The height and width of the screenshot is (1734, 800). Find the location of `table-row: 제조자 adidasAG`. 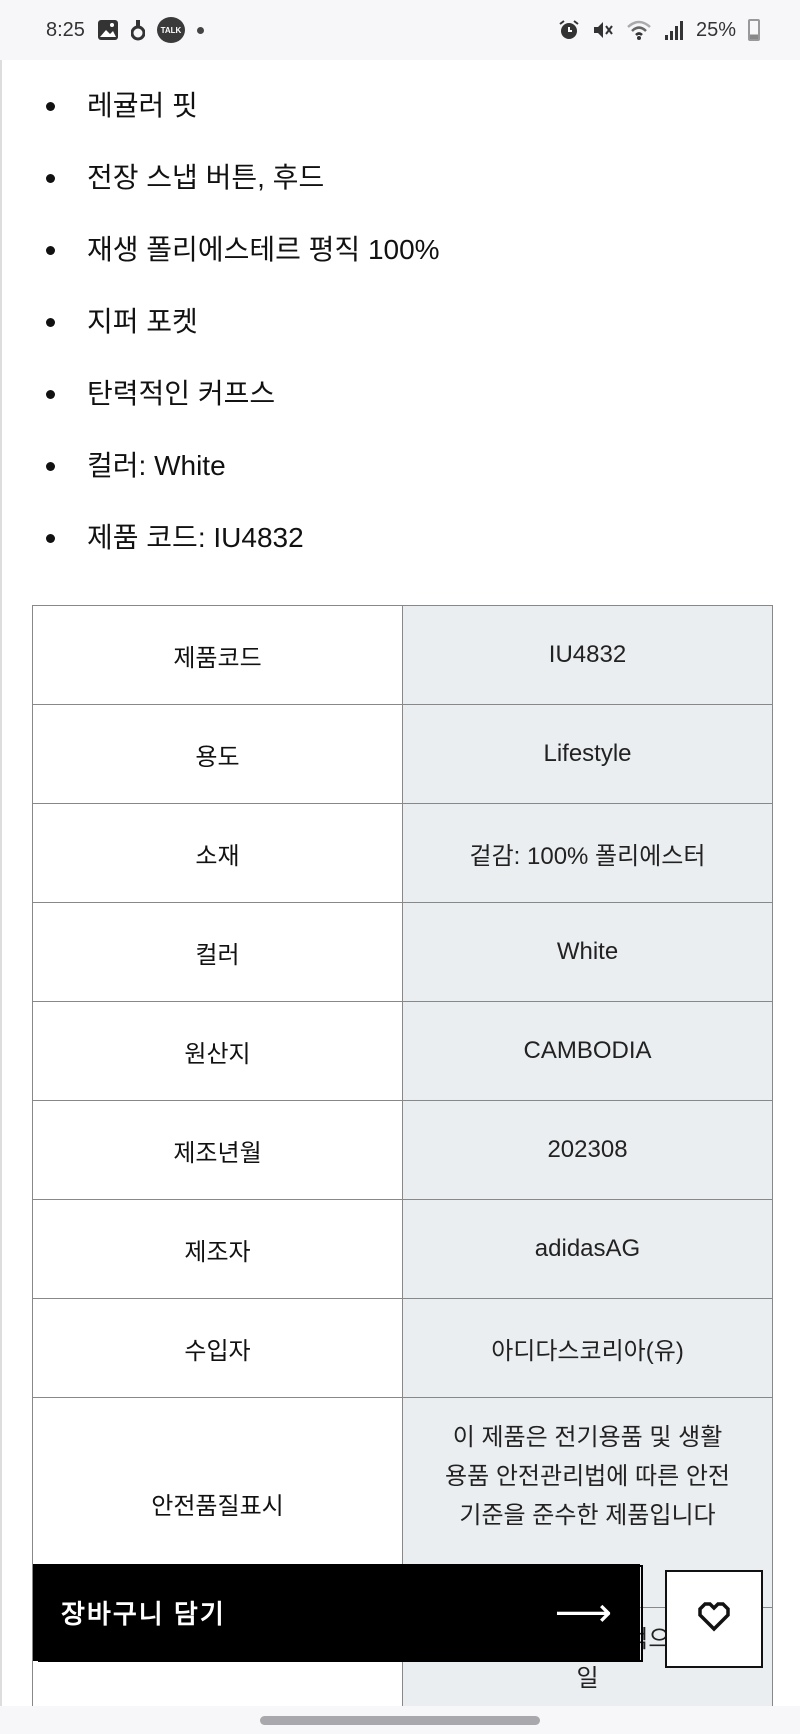

table-row: 제조자 adidasAG is located at coordinates (402, 1249).